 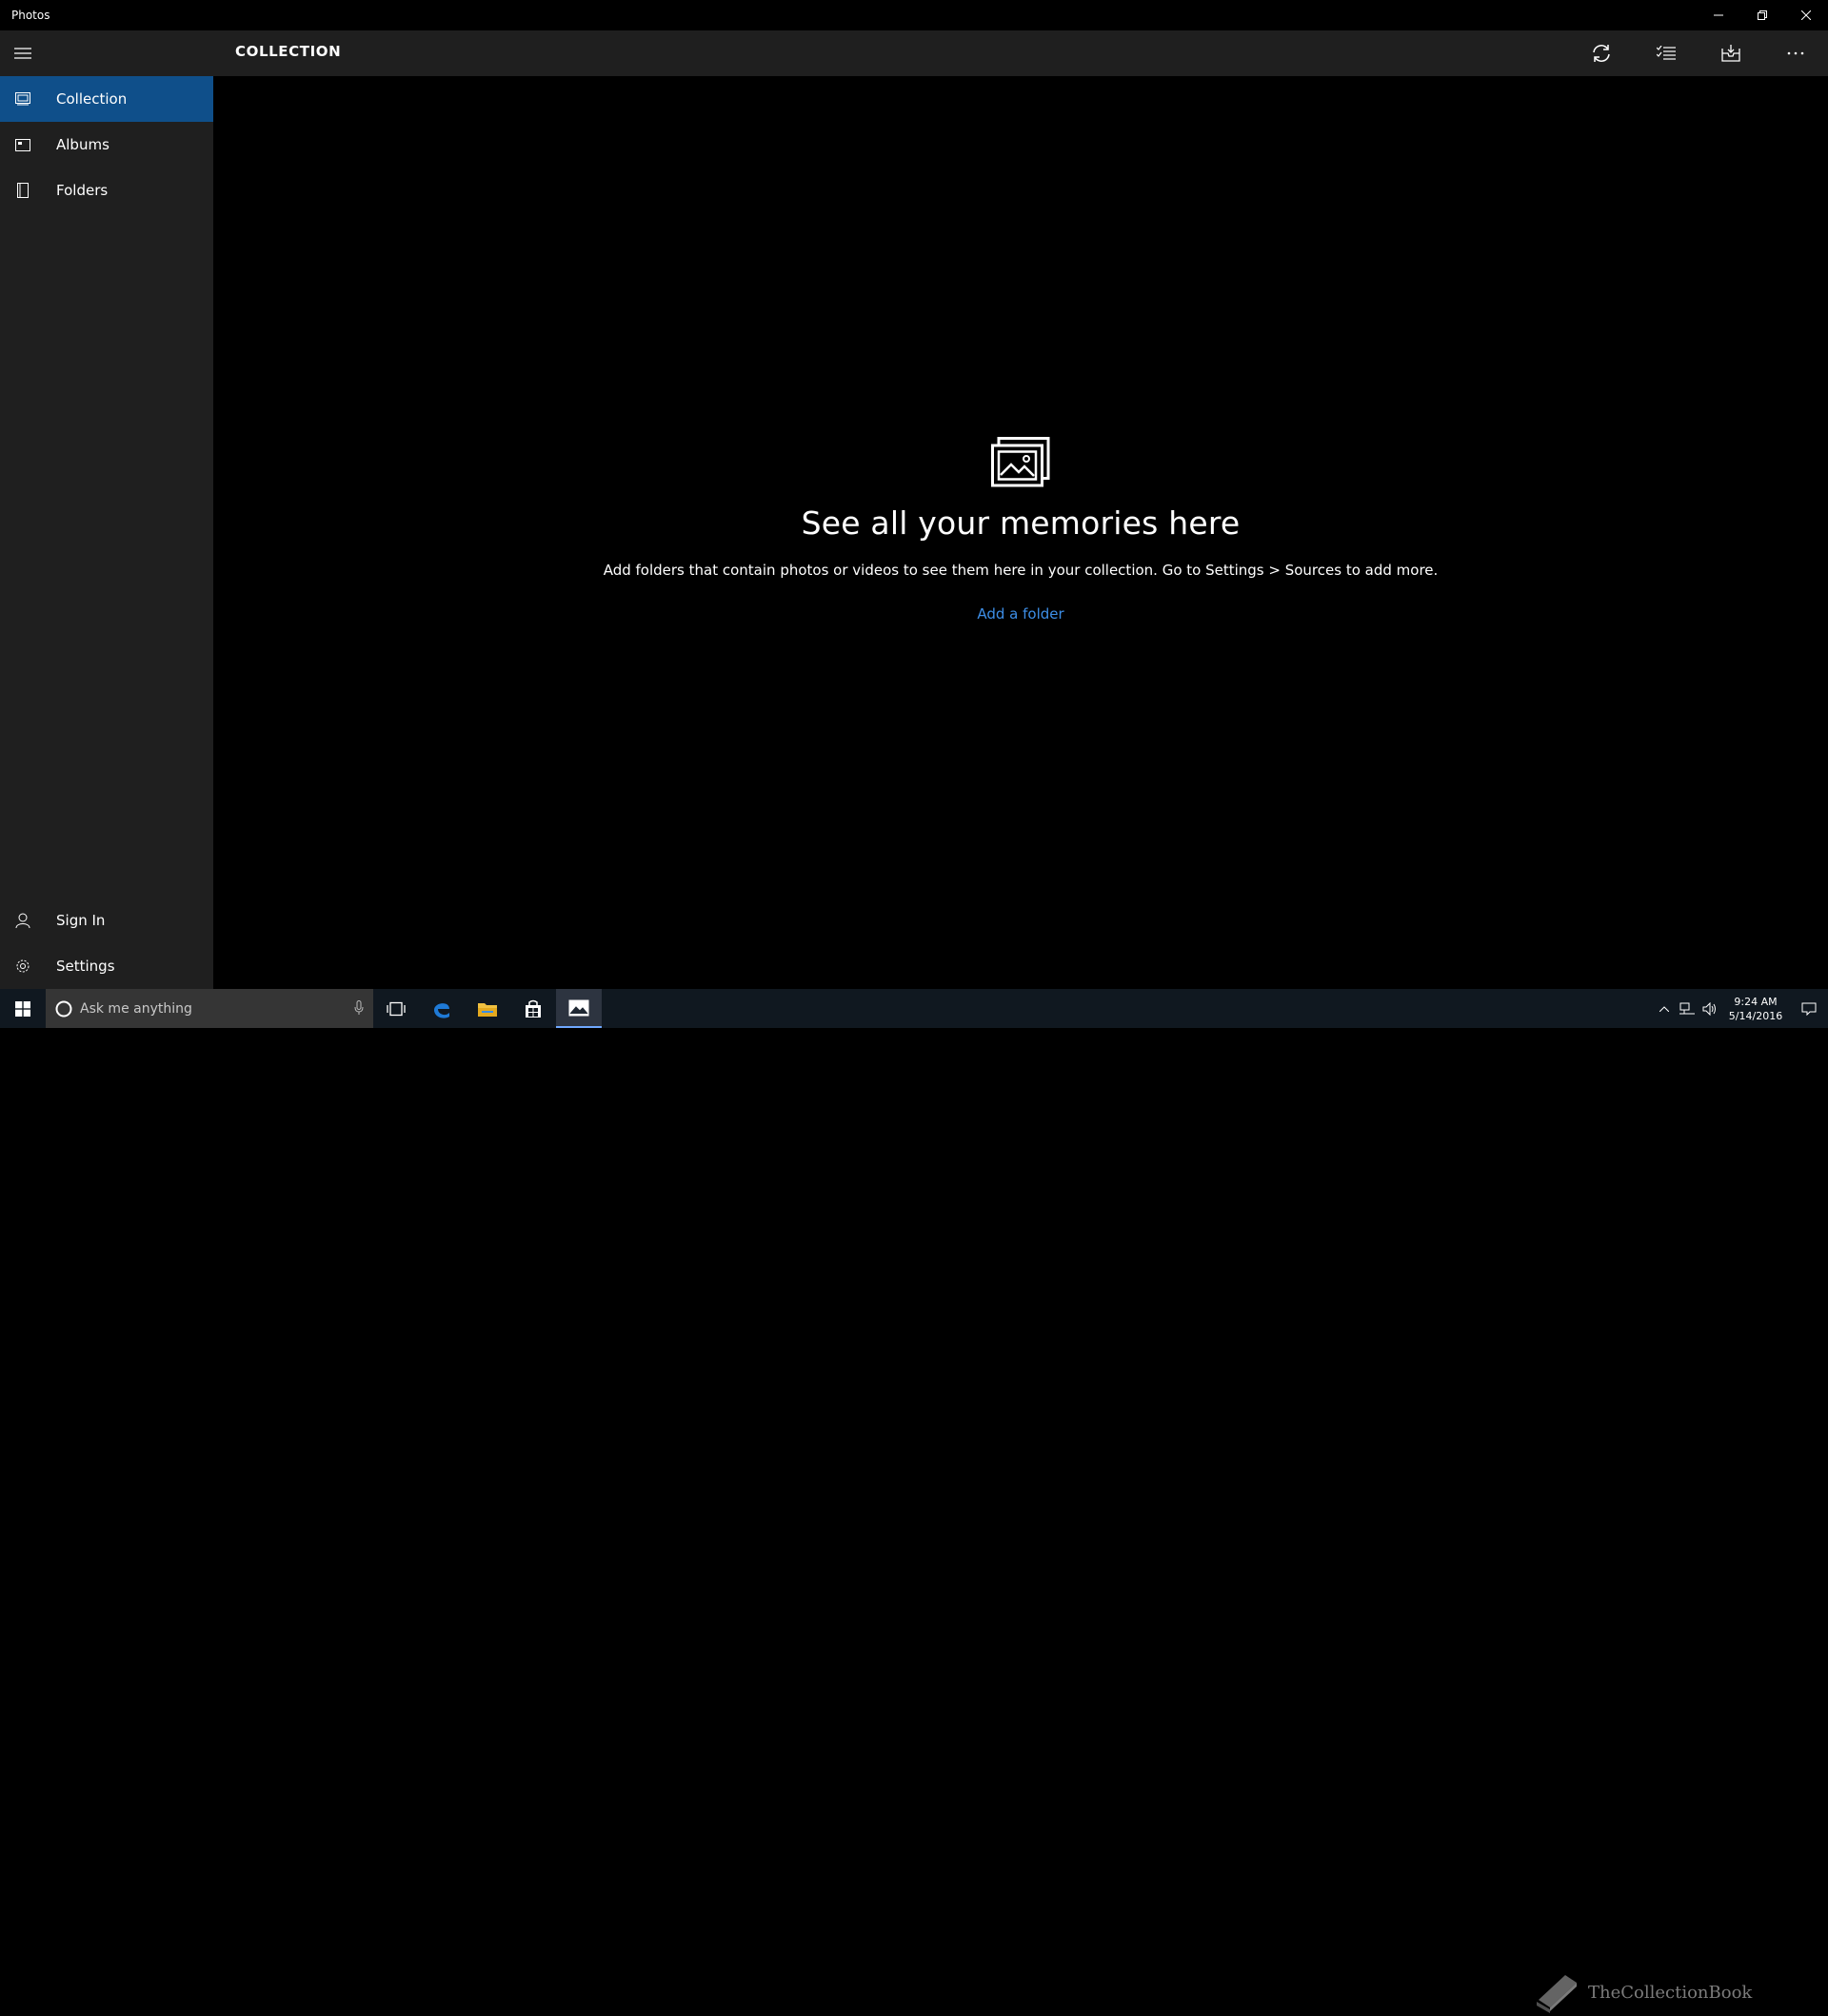 I want to click on app-title: Photos, so click(x=30, y=15).